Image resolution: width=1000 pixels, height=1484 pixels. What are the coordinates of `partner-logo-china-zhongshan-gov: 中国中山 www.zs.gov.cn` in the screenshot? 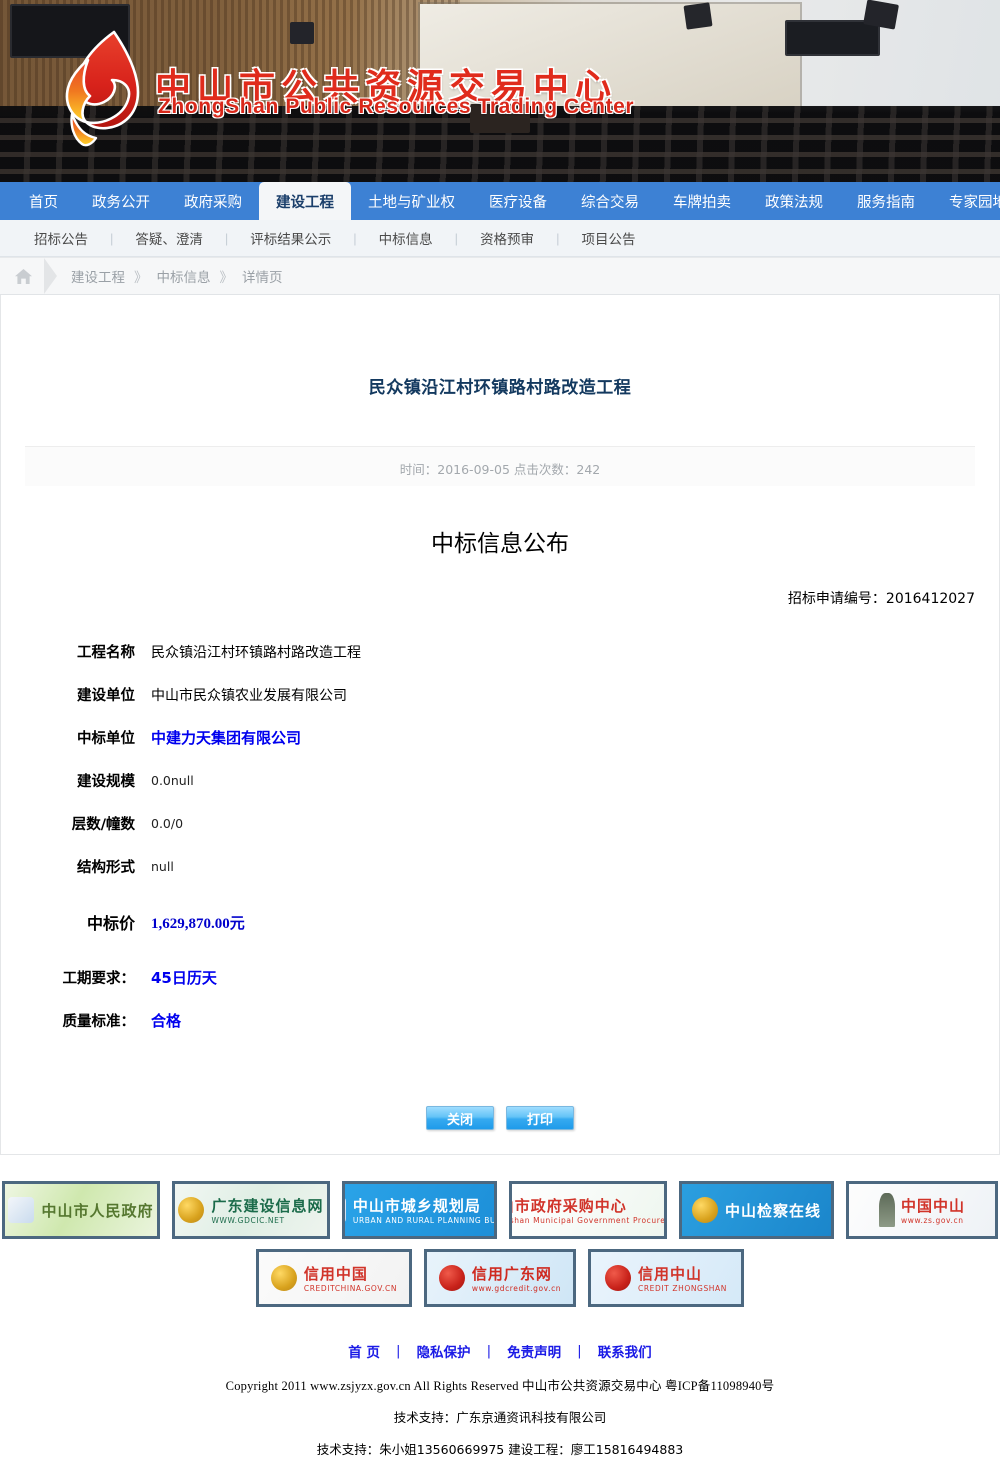 It's located at (922, 1210).